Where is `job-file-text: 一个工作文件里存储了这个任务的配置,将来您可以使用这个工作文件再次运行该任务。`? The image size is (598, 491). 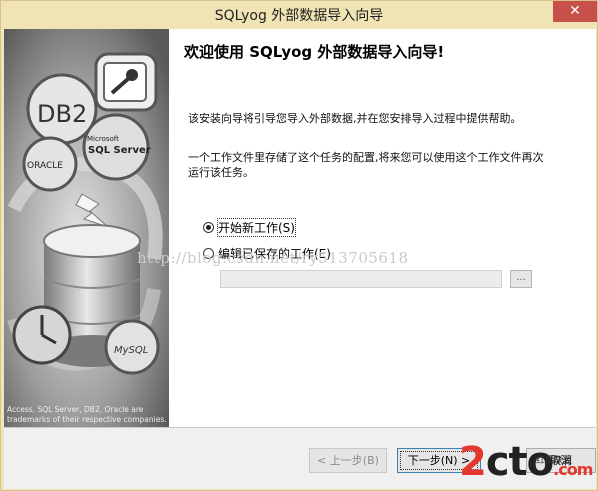 job-file-text: 一个工作文件里存储了这个任务的配置,将来您可以使用这个工作文件再次运行该任务。 is located at coordinates (366, 165).